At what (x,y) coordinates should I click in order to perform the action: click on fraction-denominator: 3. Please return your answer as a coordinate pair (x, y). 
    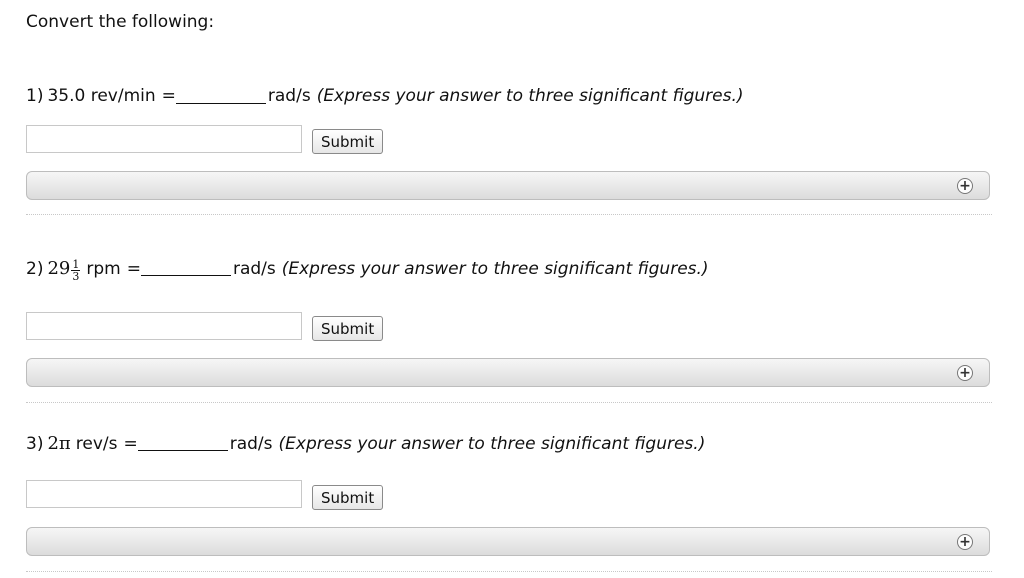
    Looking at the image, I should click on (76, 276).